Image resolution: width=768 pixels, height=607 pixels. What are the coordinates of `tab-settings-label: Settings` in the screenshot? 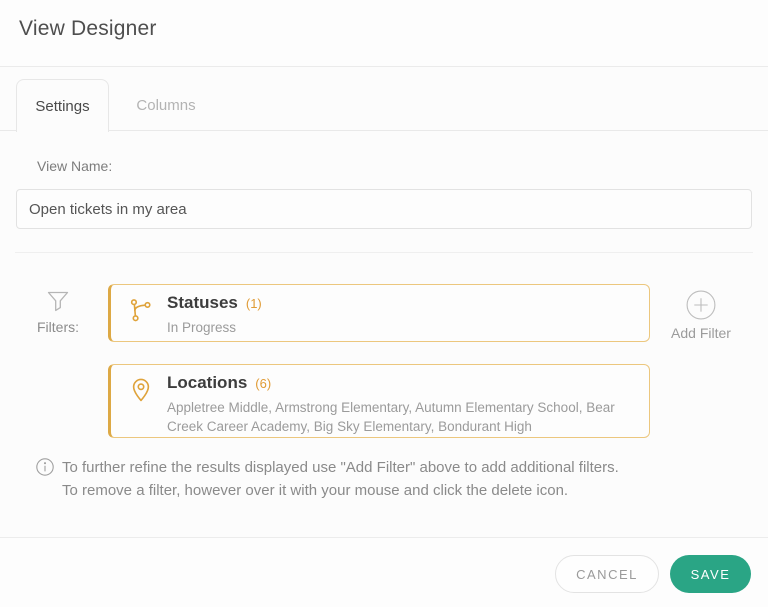 It's located at (62, 106).